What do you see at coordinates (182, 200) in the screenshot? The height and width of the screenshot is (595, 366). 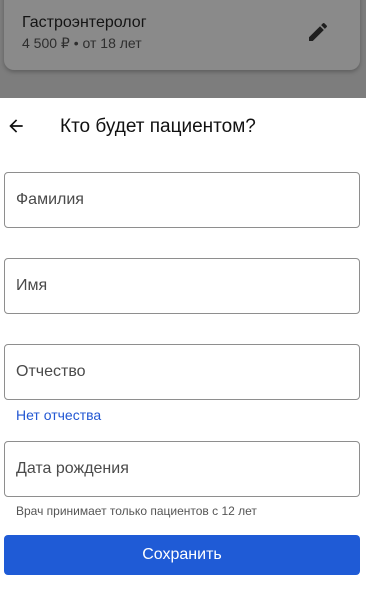 I see `last-name-field` at bounding box center [182, 200].